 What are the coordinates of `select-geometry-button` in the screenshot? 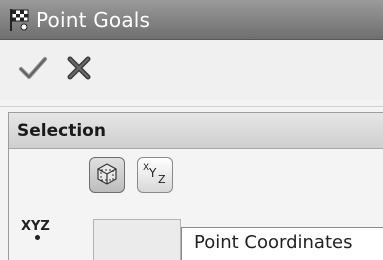 It's located at (107, 175).